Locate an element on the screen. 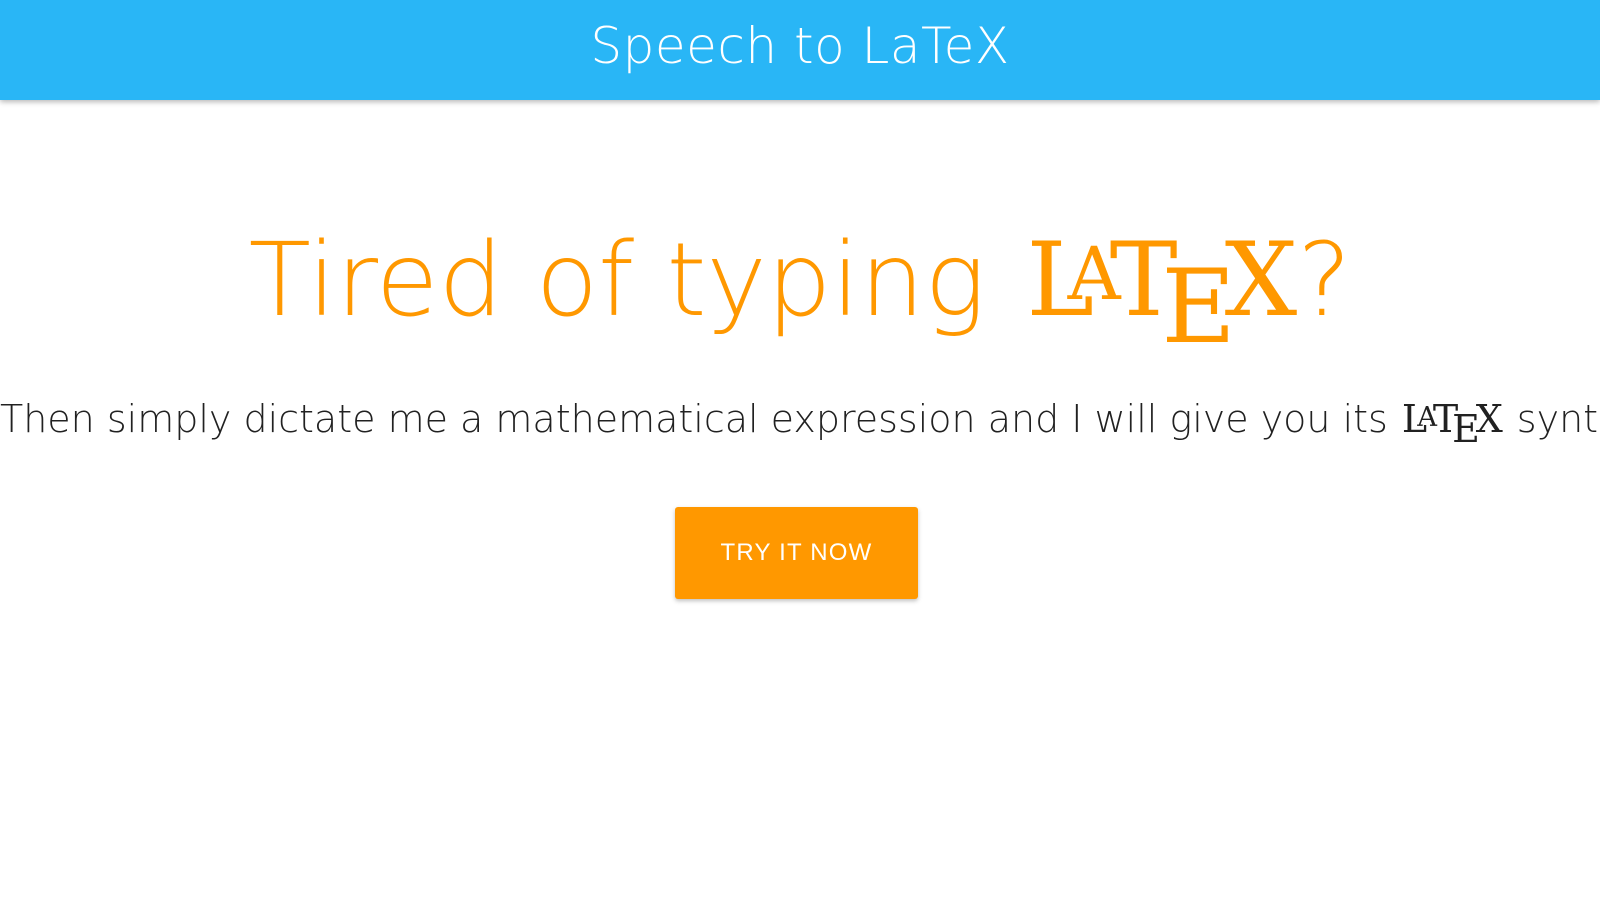  app-bar: Speech to LaTeX is located at coordinates (800, 50).